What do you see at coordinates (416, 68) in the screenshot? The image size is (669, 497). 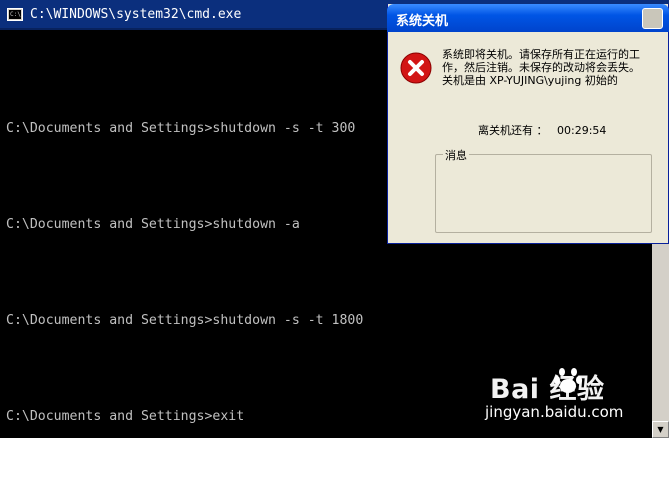 I see `error-icon` at bounding box center [416, 68].